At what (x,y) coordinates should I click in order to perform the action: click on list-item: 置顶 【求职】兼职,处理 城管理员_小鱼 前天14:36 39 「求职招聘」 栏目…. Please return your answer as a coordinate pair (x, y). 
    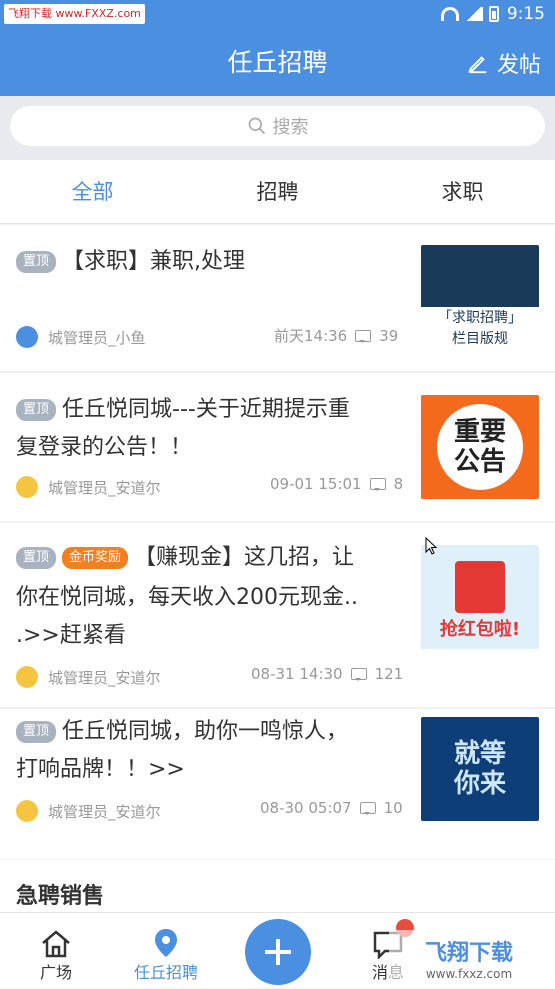
    Looking at the image, I should click on (277, 298).